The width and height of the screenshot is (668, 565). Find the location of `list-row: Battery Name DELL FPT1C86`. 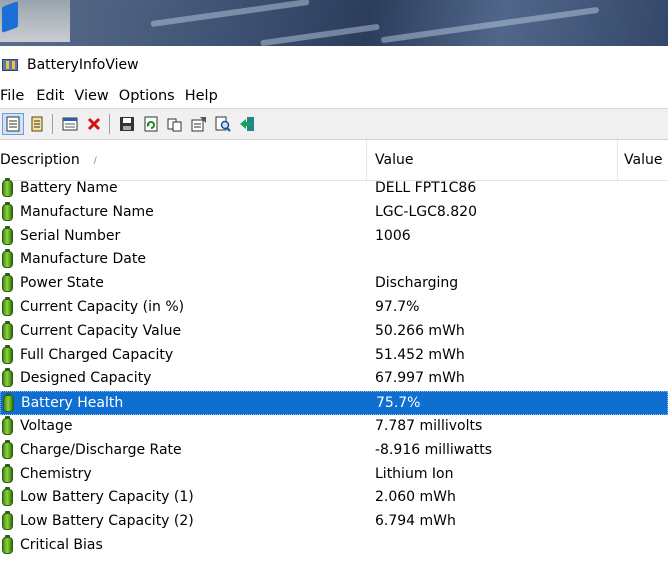

list-row: Battery Name DELL FPT1C86 is located at coordinates (334, 189).